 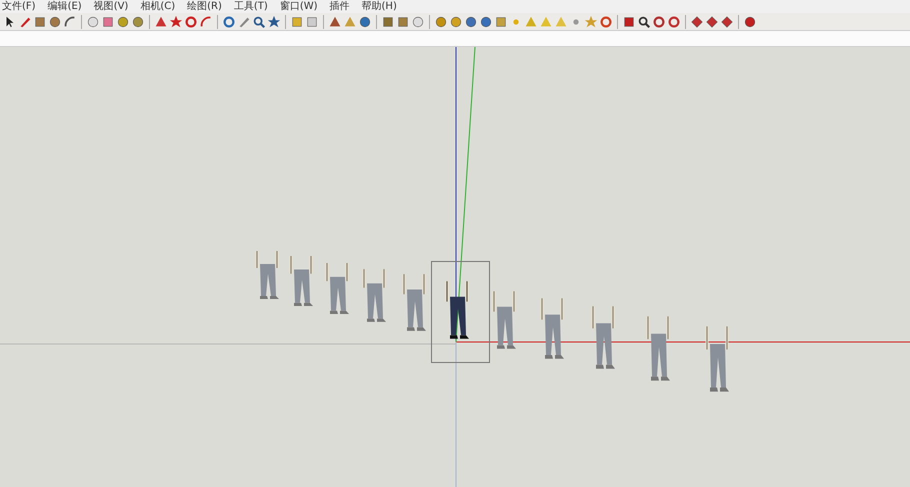 I want to click on menu-item: 绘图(R), so click(x=204, y=6).